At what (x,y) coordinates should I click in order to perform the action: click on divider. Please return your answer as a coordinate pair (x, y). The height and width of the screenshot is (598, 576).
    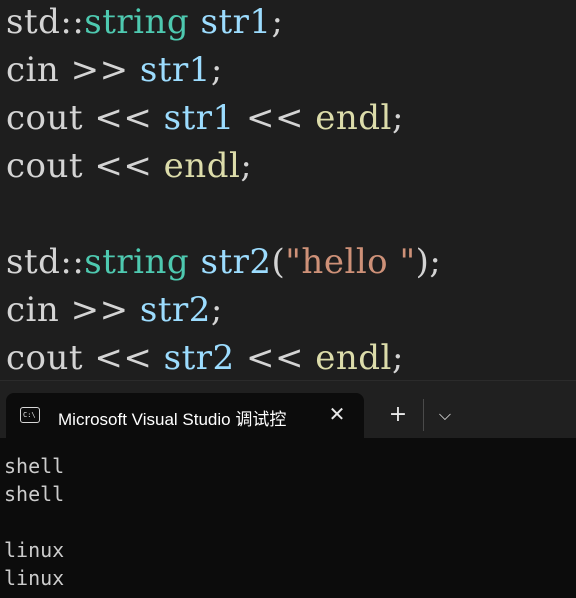
    Looking at the image, I should click on (423, 415).